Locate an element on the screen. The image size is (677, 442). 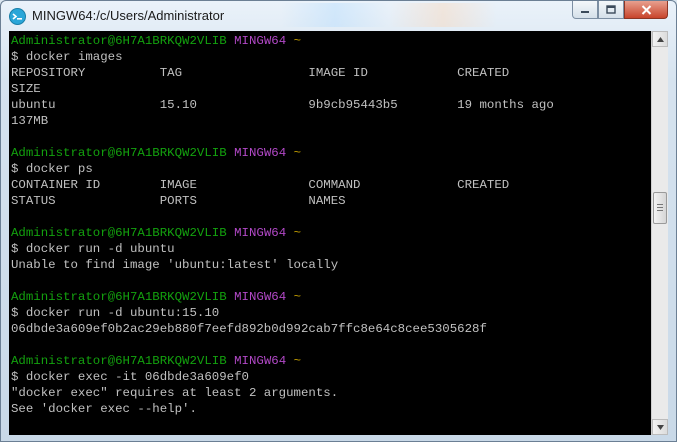
terminal-line: CONTAINER ID IMAGE COMMAND CREATED is located at coordinates (260, 185).